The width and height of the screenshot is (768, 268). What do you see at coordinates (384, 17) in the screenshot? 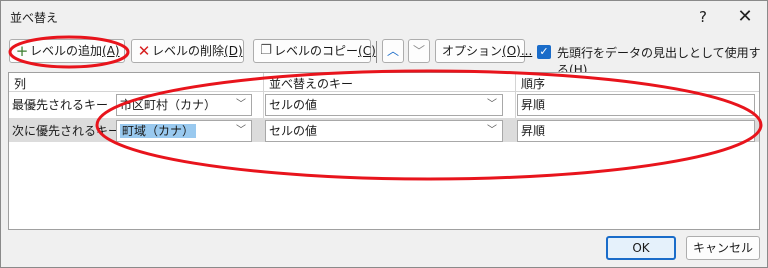
I see `title-bar: 並べ替え ? ✕` at bounding box center [384, 17].